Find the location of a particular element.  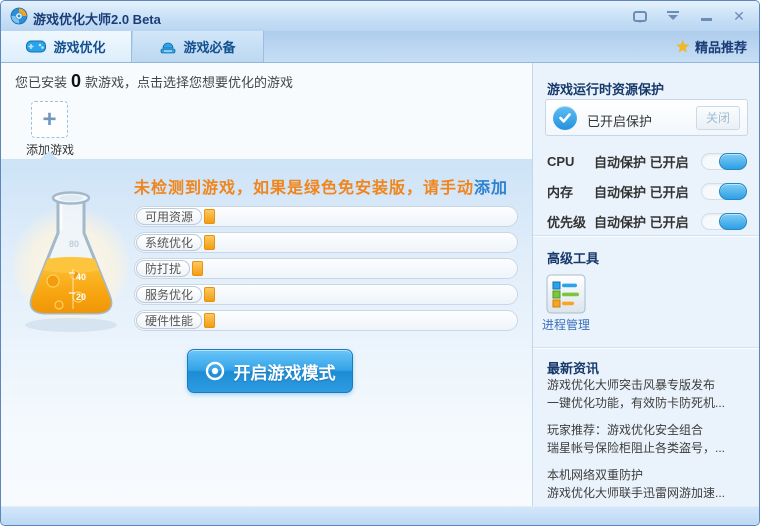

toggle-name: CPU is located at coordinates (561, 161).